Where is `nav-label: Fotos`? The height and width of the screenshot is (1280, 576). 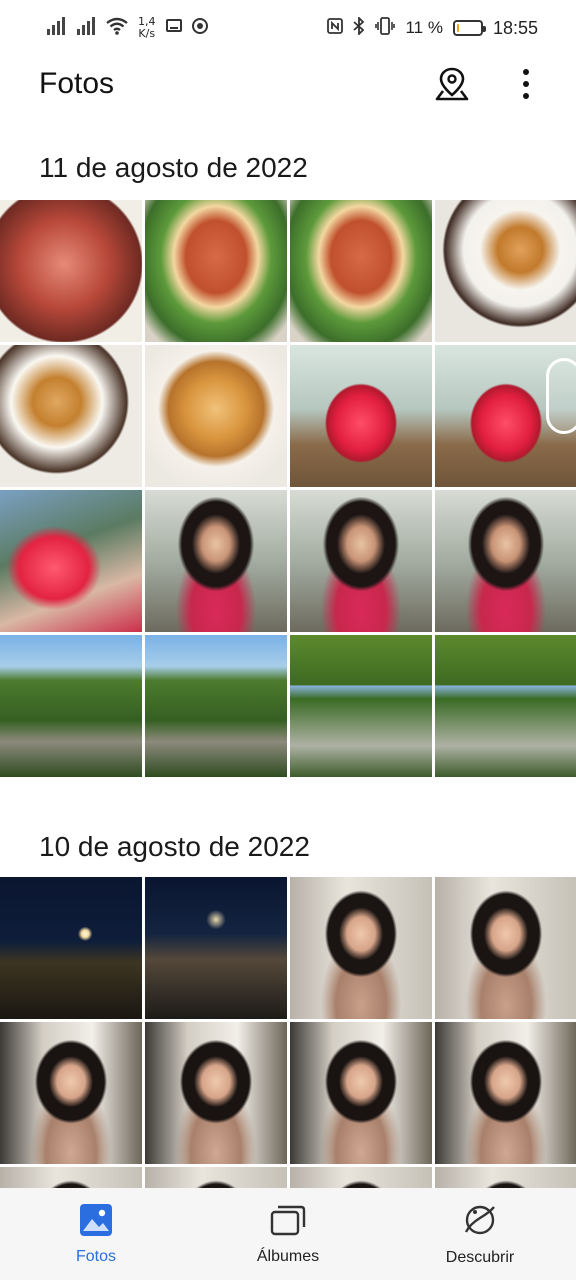 nav-label: Fotos is located at coordinates (95, 1256).